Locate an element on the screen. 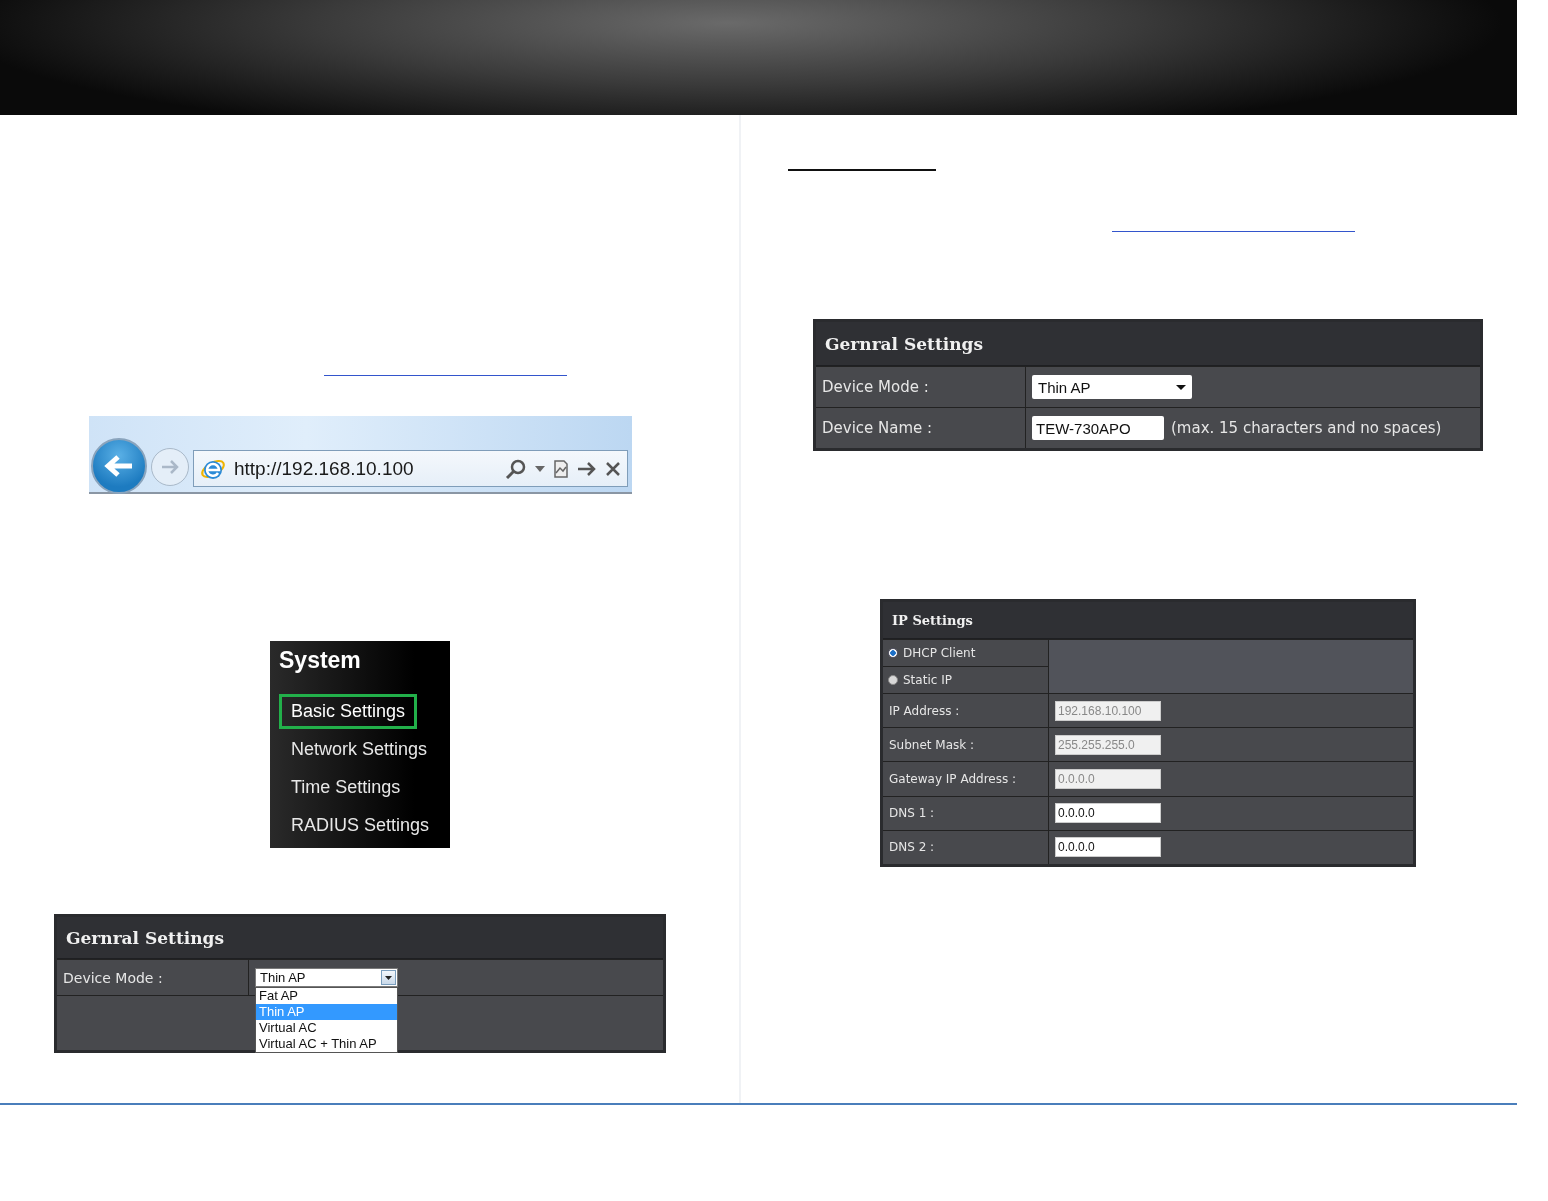 The image size is (1548, 1201). field-label: Gateway IP Address : is located at coordinates (966, 779).